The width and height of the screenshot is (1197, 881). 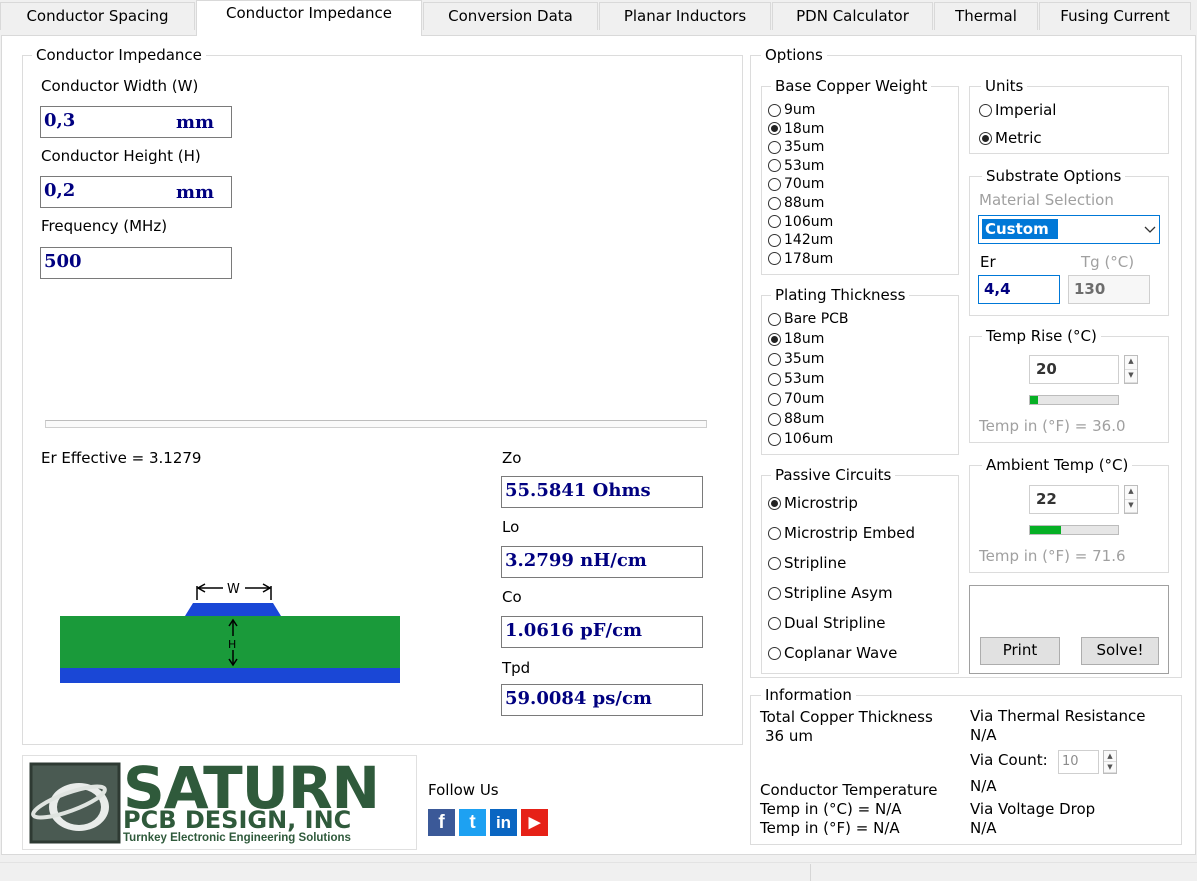 What do you see at coordinates (97, 16) in the screenshot?
I see `tab-conductor-spacing: Conductor Spacing` at bounding box center [97, 16].